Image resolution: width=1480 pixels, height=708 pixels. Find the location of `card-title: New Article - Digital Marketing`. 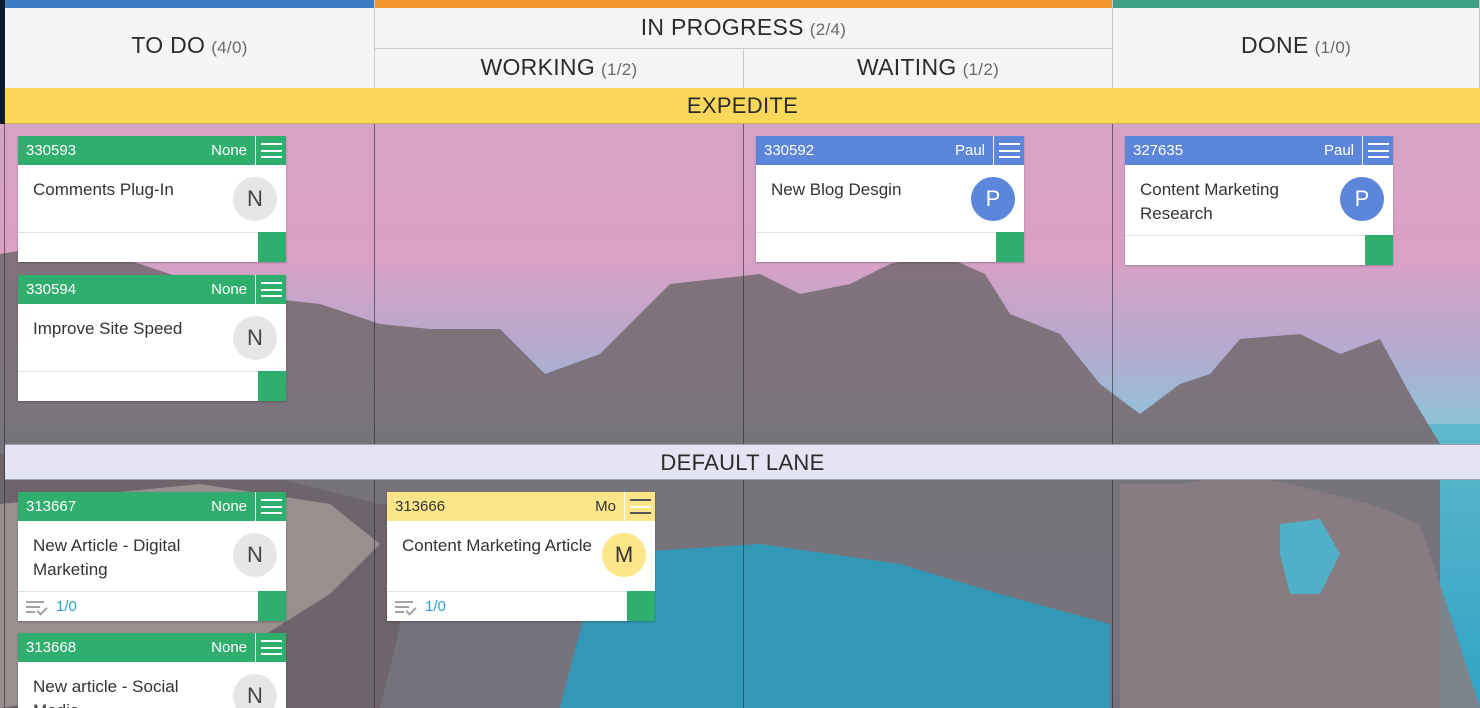

card-title: New Article - Digital Marketing is located at coordinates (107, 557).